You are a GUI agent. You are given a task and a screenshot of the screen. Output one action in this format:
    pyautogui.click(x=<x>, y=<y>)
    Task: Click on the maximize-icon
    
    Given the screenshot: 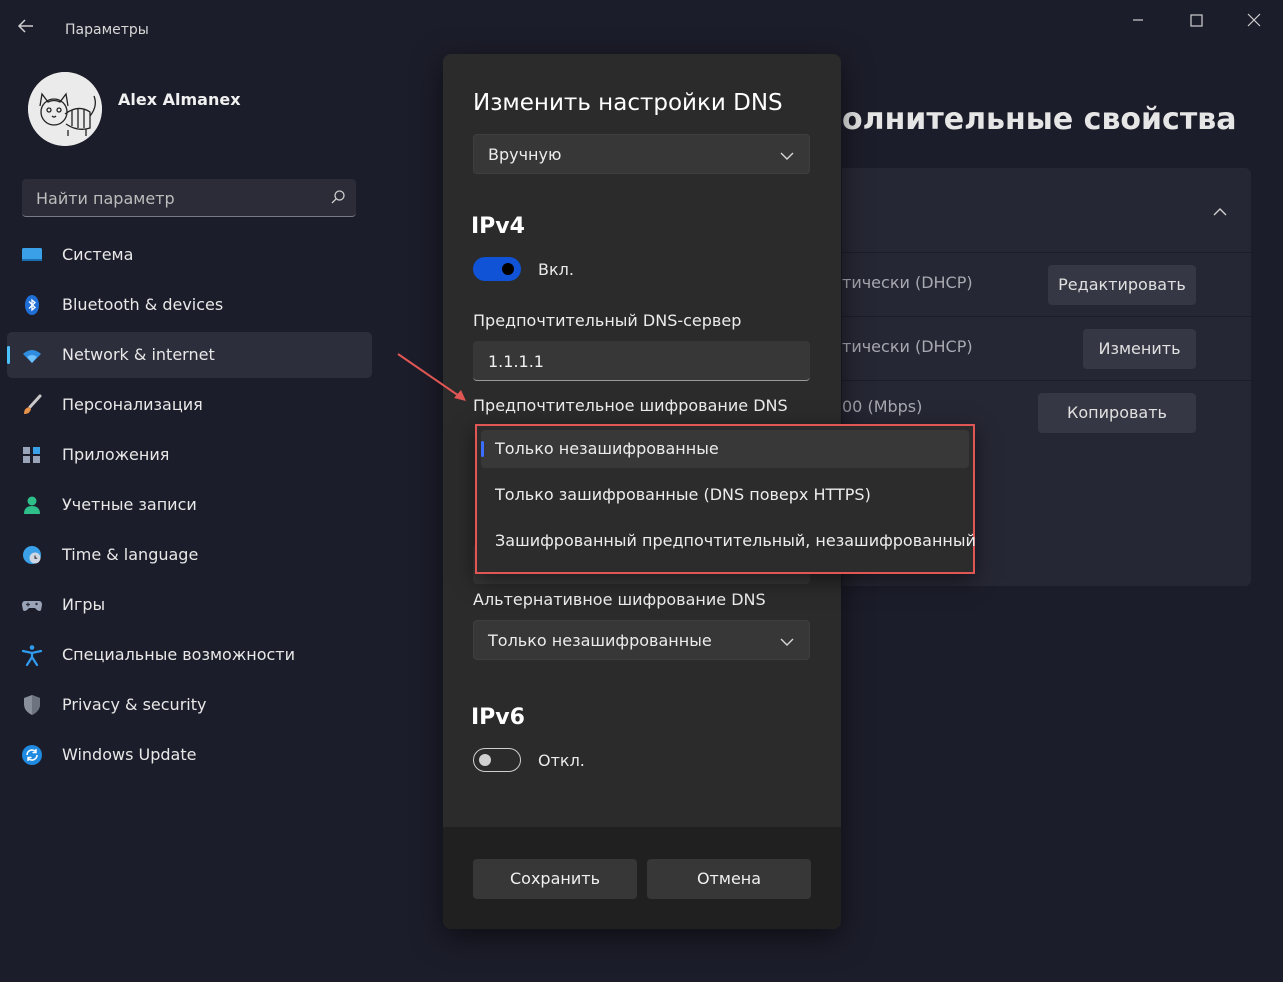 What is the action you would take?
    pyautogui.click(x=1196, y=20)
    